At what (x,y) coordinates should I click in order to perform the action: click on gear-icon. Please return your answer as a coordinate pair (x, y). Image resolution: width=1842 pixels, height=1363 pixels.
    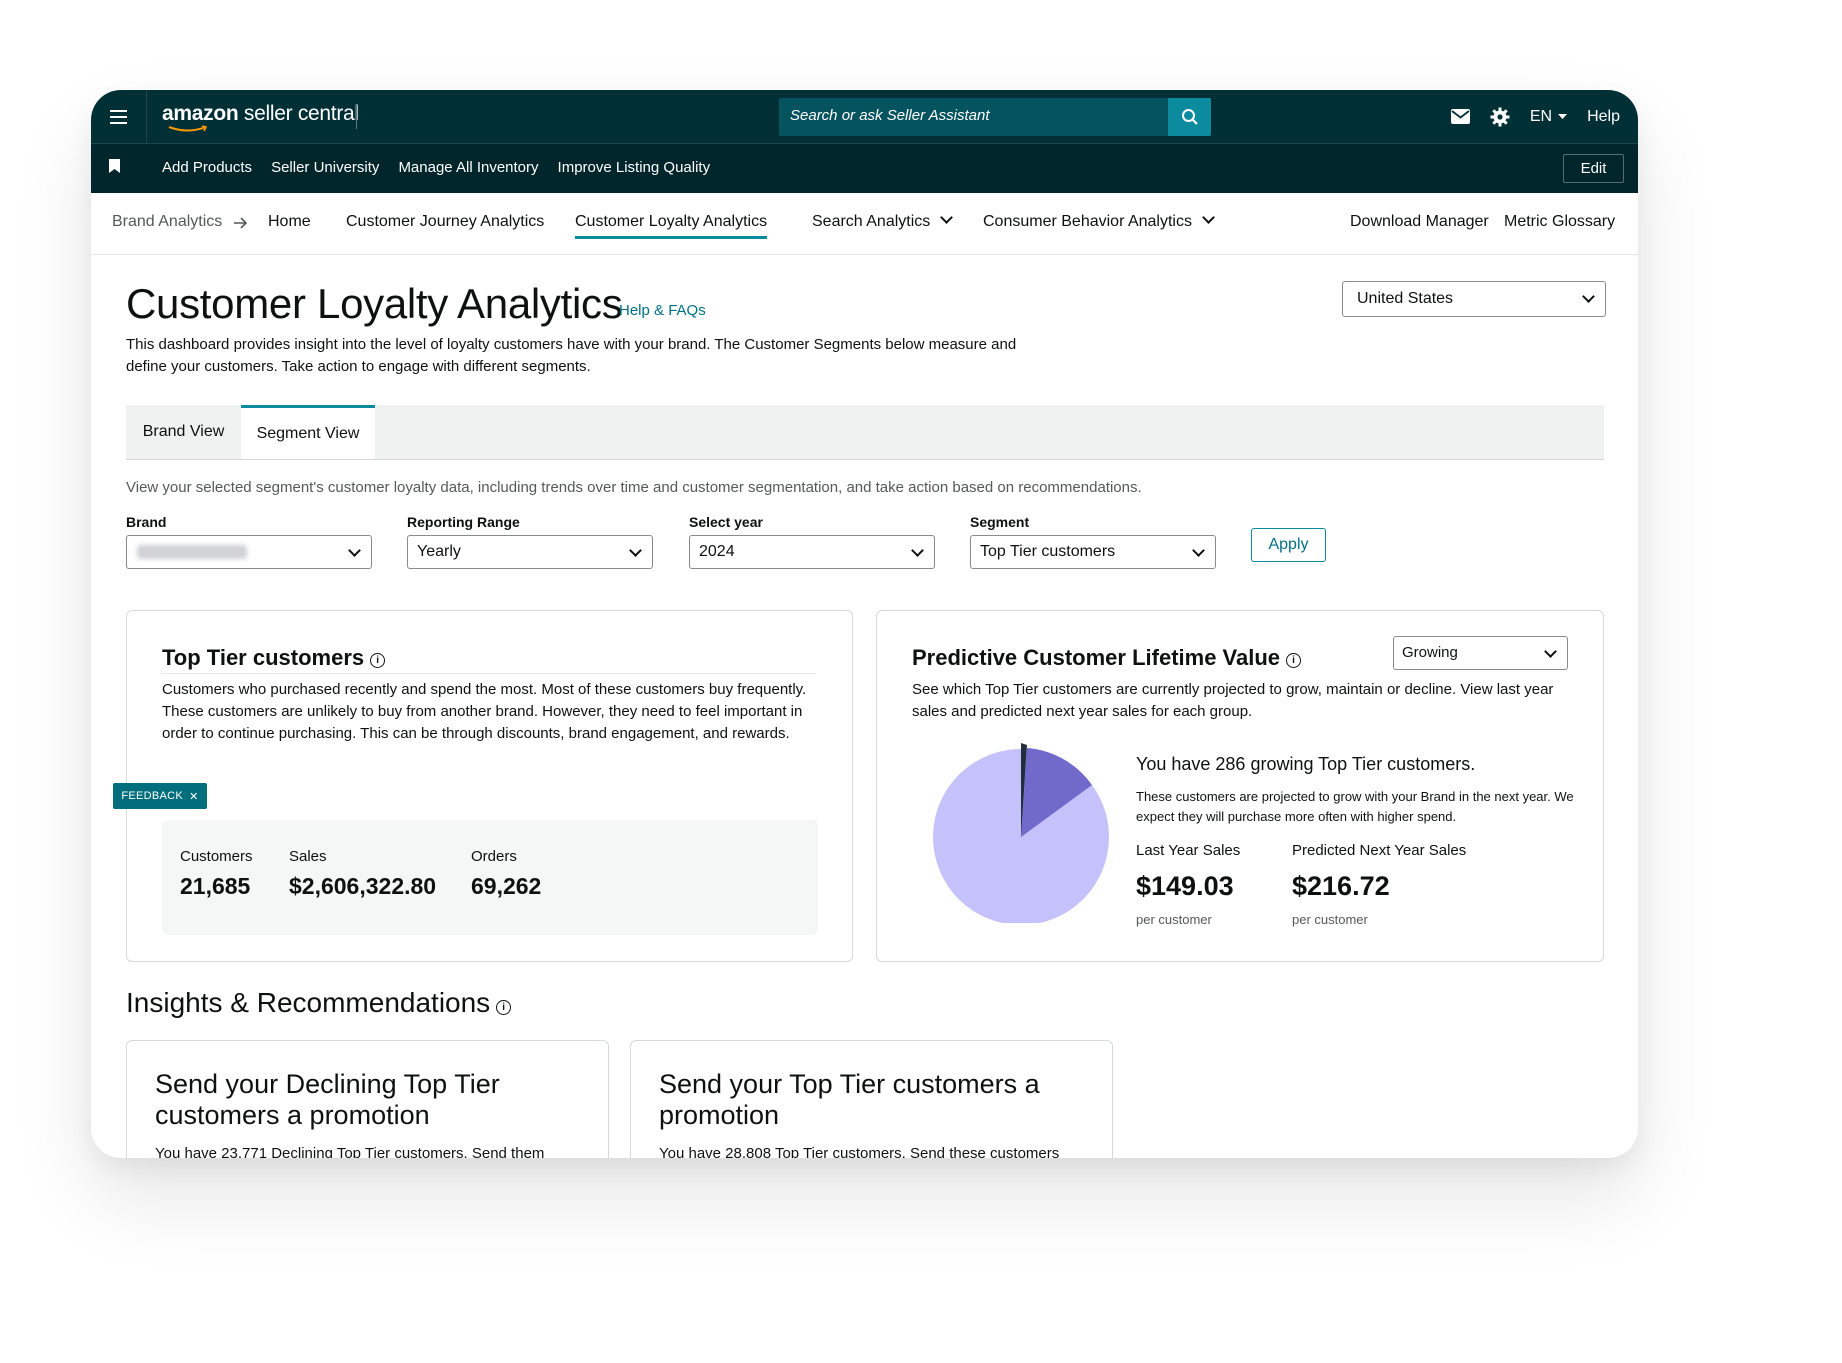
    Looking at the image, I should click on (1500, 117).